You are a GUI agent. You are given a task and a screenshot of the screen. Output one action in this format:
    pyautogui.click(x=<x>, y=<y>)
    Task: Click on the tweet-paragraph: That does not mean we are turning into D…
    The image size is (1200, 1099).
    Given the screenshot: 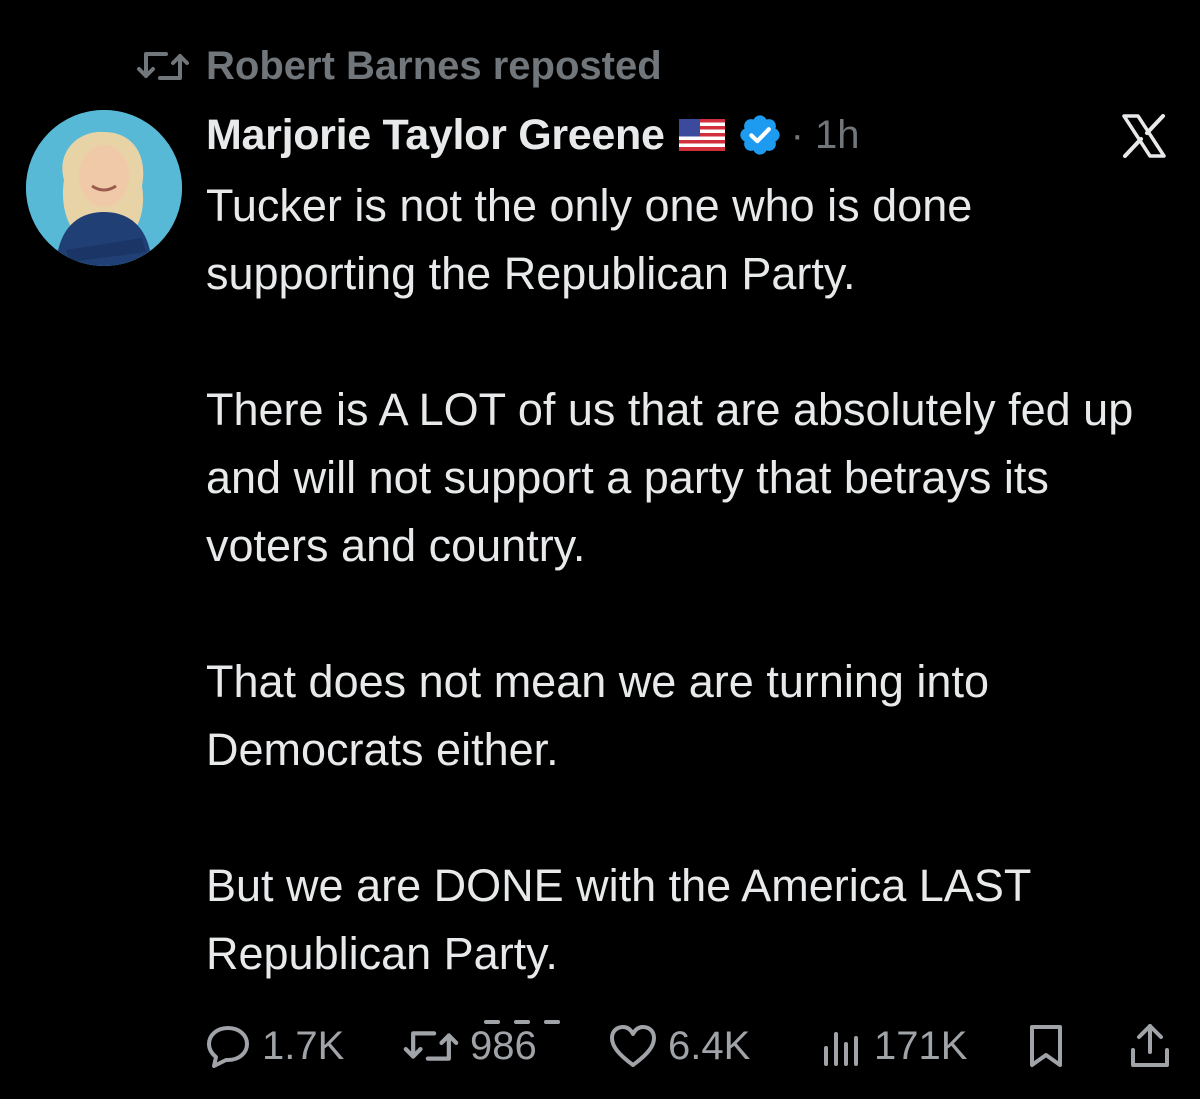 What is the action you would take?
    pyautogui.click(x=597, y=715)
    